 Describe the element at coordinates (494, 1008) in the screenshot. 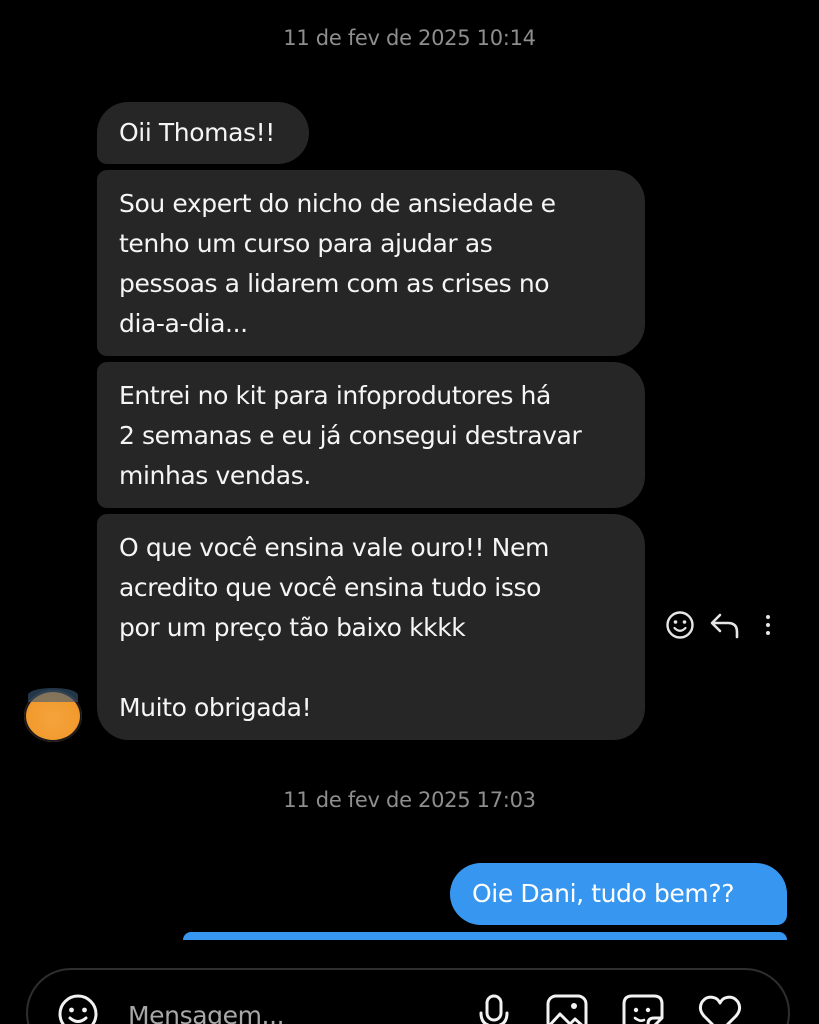

I see `microphone-icon` at that location.